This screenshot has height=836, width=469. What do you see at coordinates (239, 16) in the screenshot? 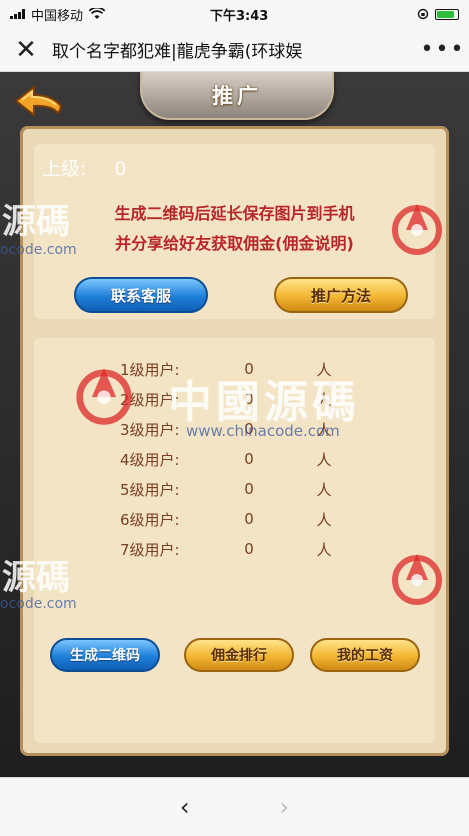
I see `clock: 下午3:43` at bounding box center [239, 16].